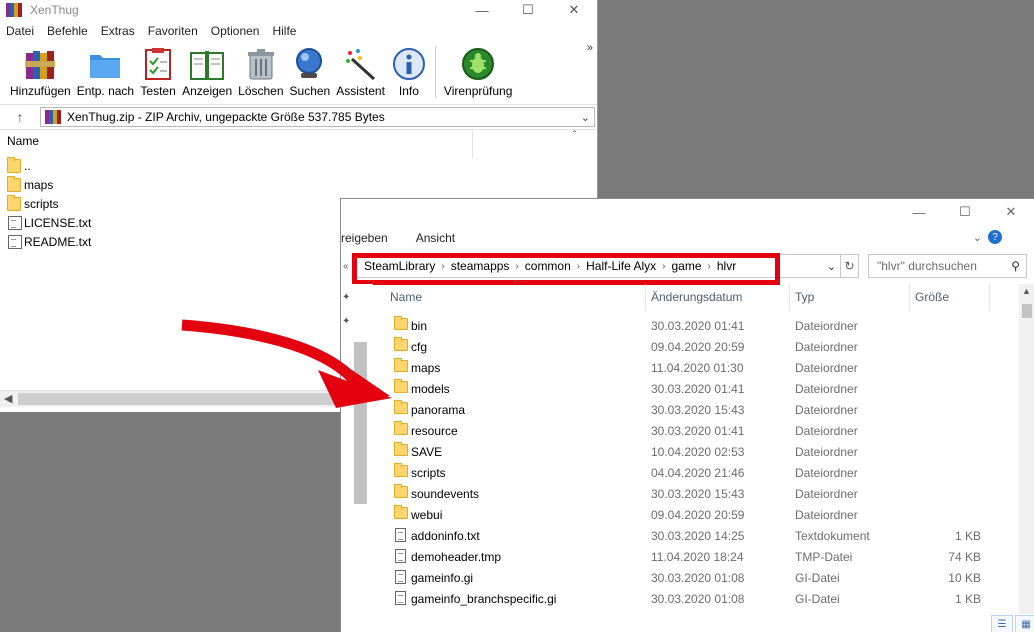 The width and height of the screenshot is (1034, 632). I want to click on list-item: .., so click(302, 165).